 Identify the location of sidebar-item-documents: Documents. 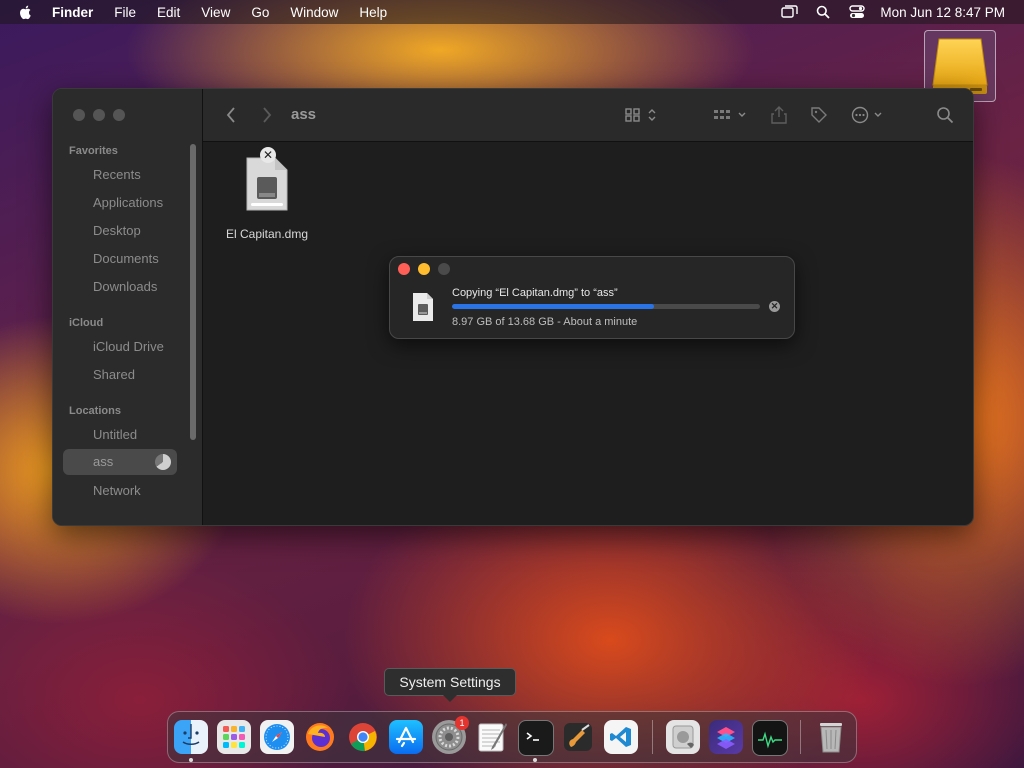
(126, 258).